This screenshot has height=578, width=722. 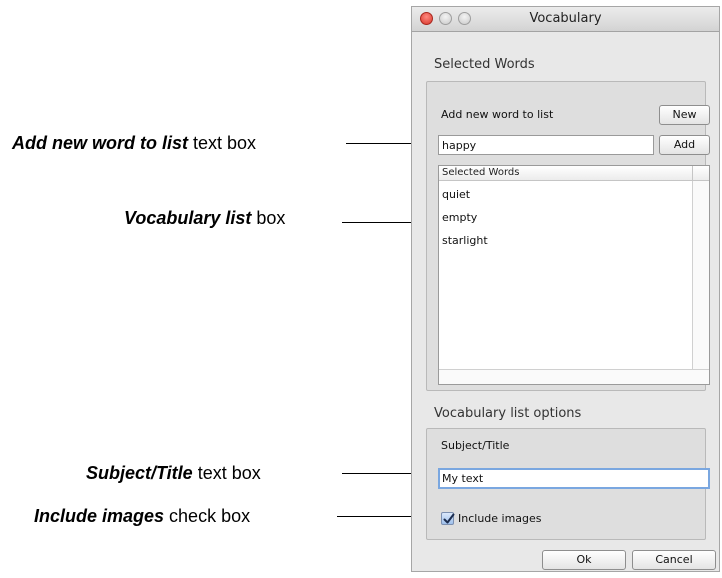 I want to click on list-item: starlight, so click(x=465, y=240).